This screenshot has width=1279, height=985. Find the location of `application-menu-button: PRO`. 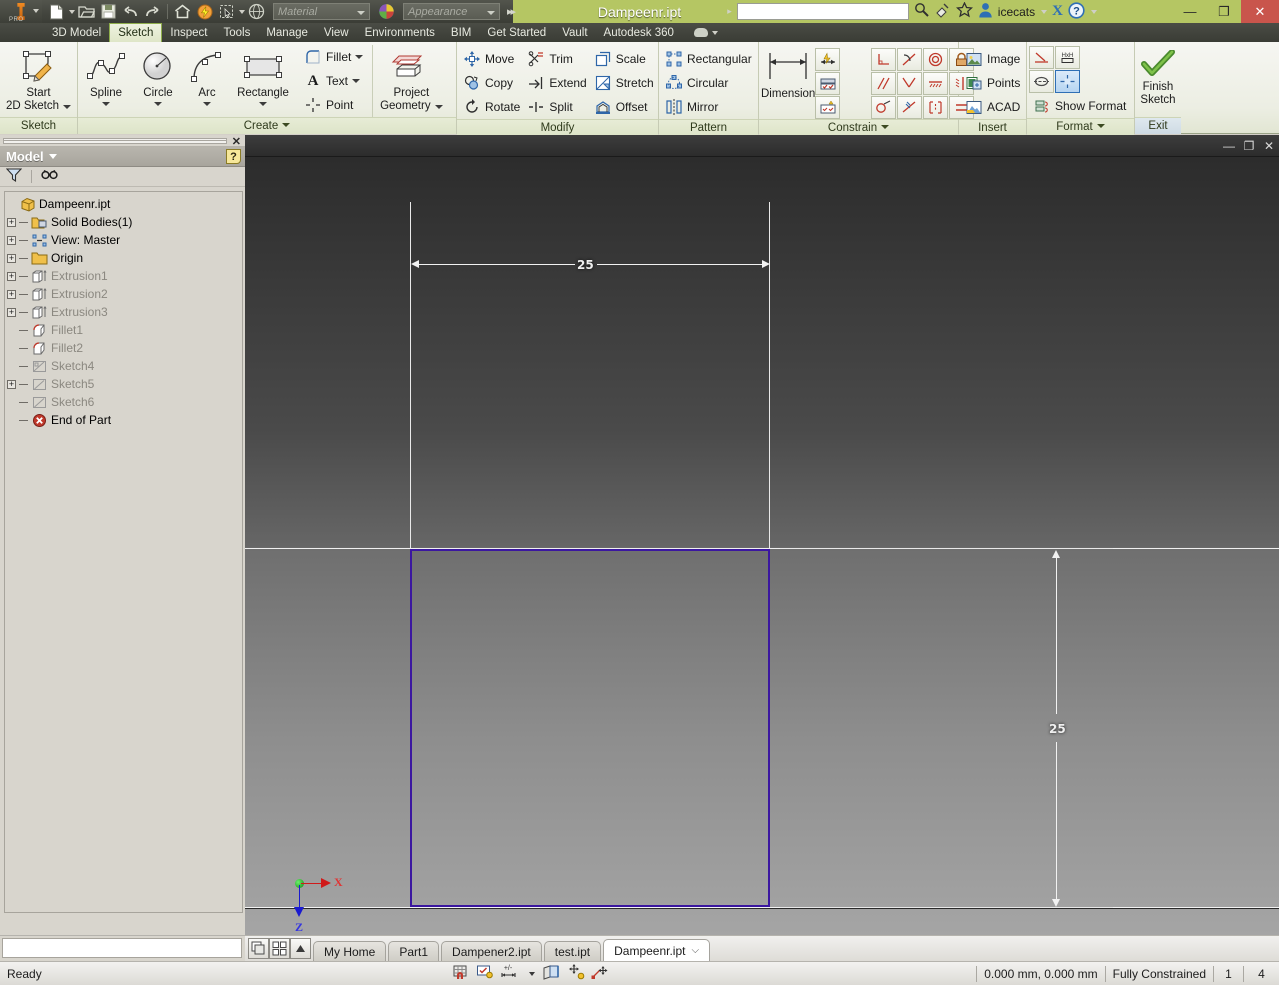

application-menu-button: PRO is located at coordinates (21, 11).